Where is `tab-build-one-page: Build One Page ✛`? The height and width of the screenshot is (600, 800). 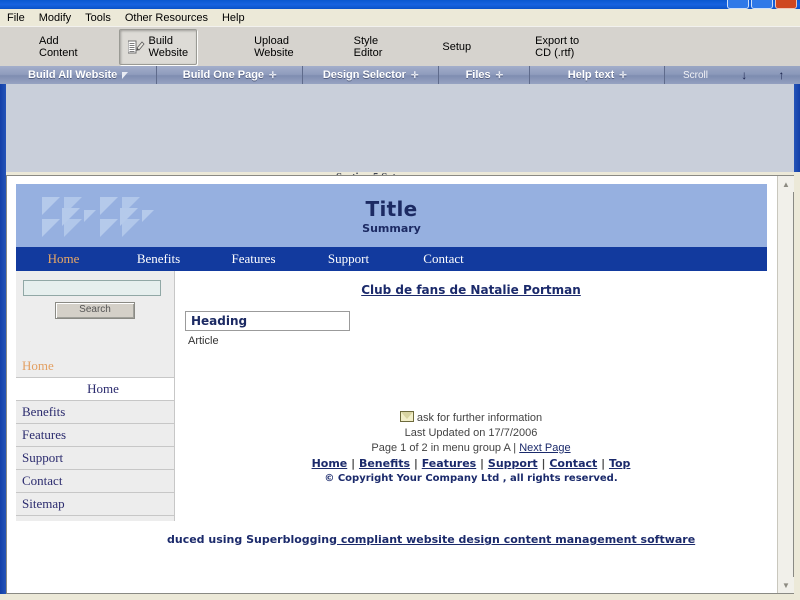
tab-build-one-page: Build One Page ✛ is located at coordinates (230, 75).